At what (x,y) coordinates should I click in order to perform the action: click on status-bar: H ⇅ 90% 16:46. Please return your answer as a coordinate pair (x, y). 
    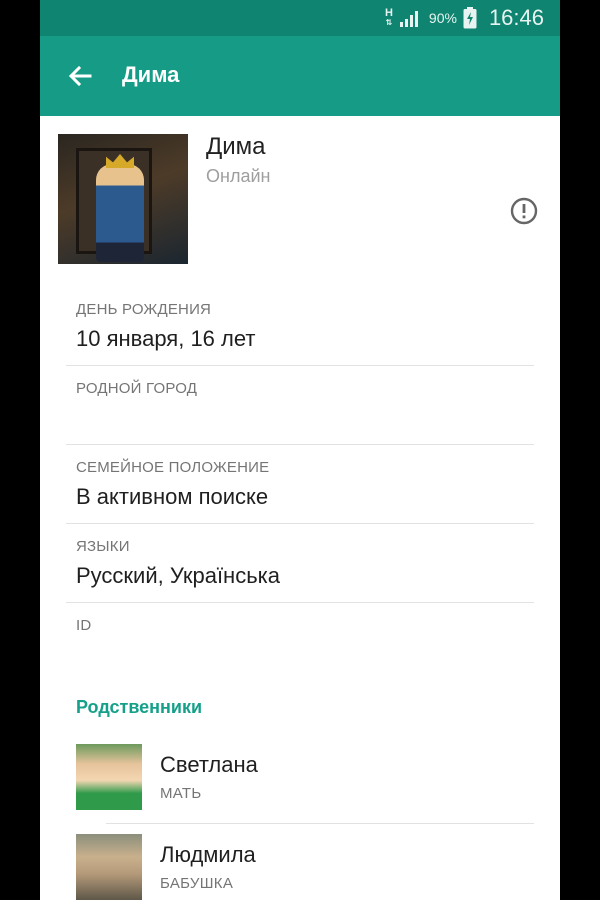
    Looking at the image, I should click on (300, 18).